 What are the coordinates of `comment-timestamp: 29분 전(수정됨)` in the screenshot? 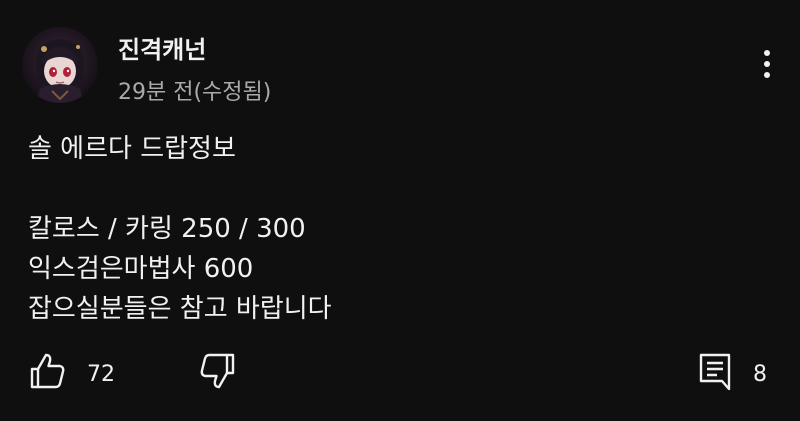 It's located at (195, 92).